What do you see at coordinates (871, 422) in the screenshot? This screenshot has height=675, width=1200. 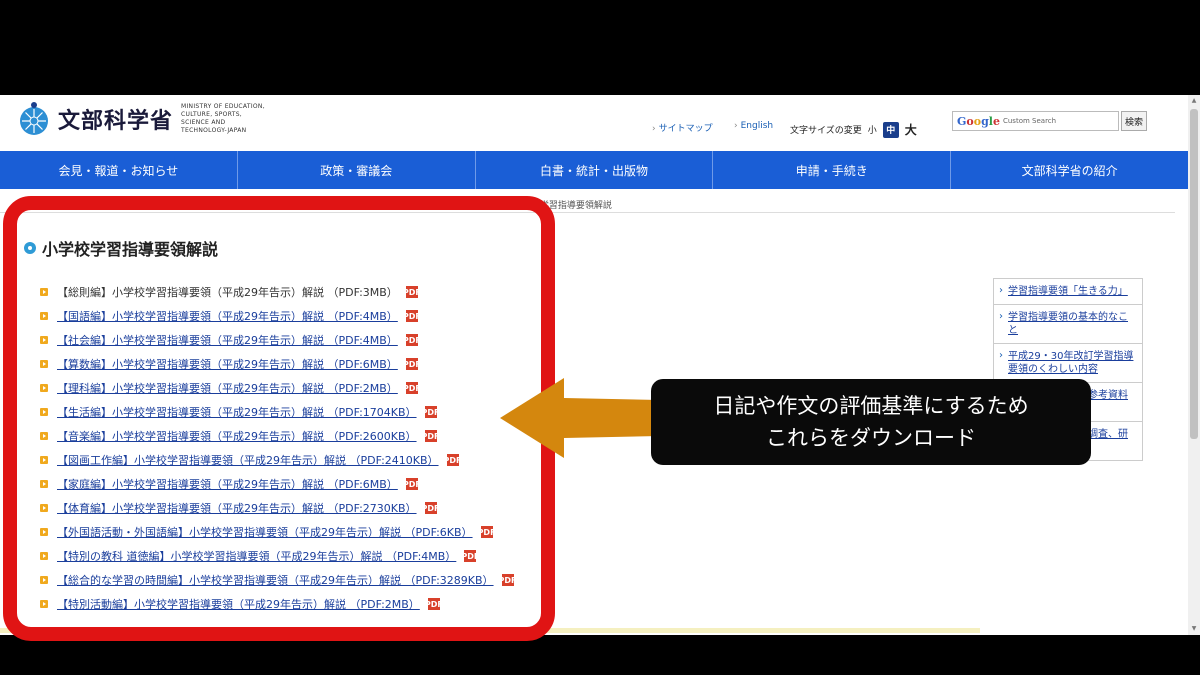 I see `caption-box: 日記や作文の評価基準にするため これらをダウンロード` at bounding box center [871, 422].